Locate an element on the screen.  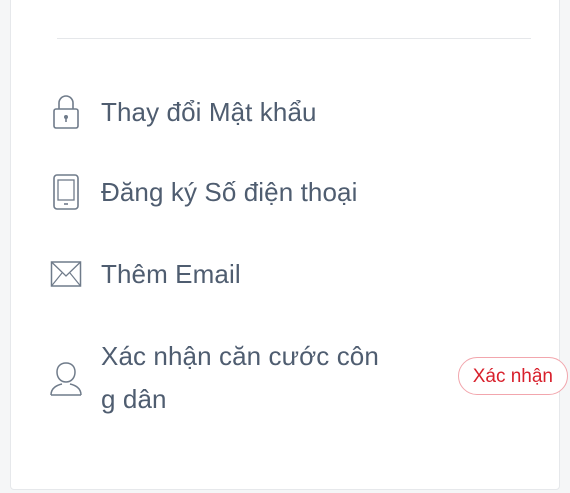
register-phone-label: Đăng ký Số điện thoại is located at coordinates (229, 191).